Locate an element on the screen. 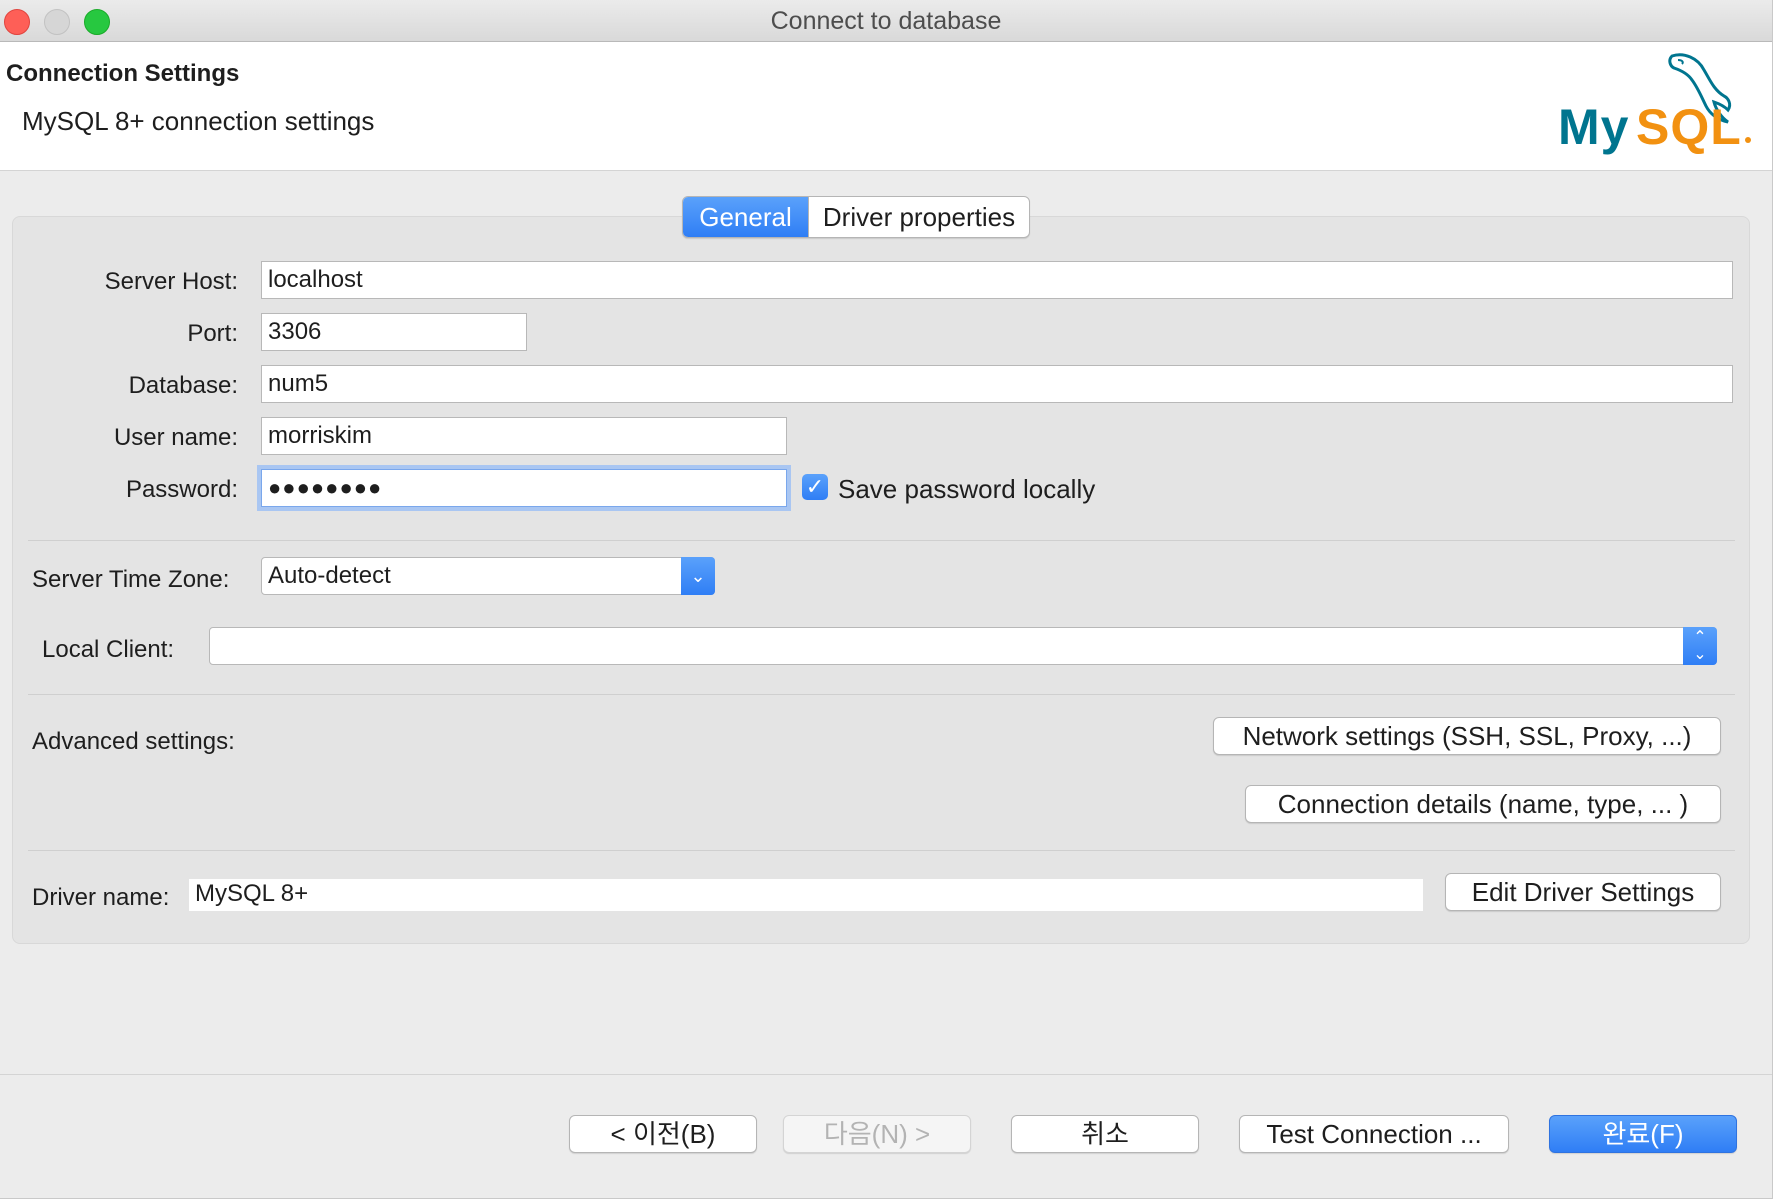 Image resolution: width=1780 pixels, height=1202 pixels. footer-divider is located at coordinates (886, 1074).